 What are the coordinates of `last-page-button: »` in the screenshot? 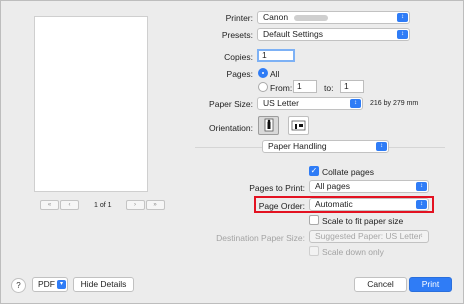 It's located at (155, 205).